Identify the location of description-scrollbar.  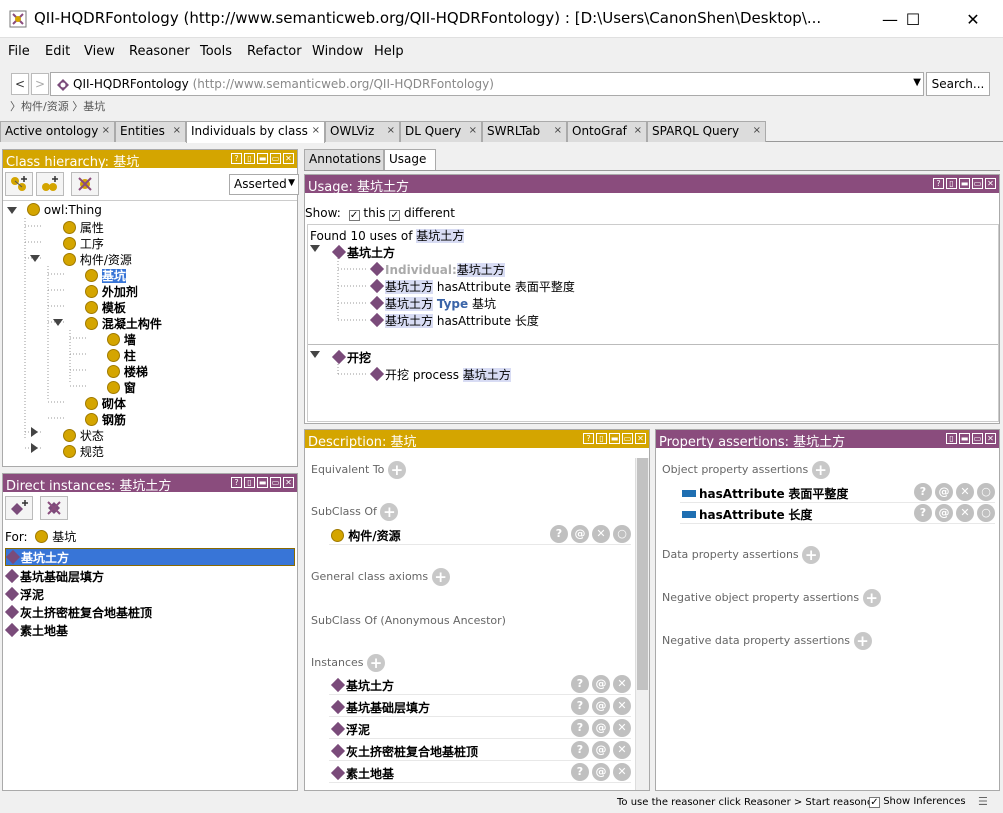
(642, 624).